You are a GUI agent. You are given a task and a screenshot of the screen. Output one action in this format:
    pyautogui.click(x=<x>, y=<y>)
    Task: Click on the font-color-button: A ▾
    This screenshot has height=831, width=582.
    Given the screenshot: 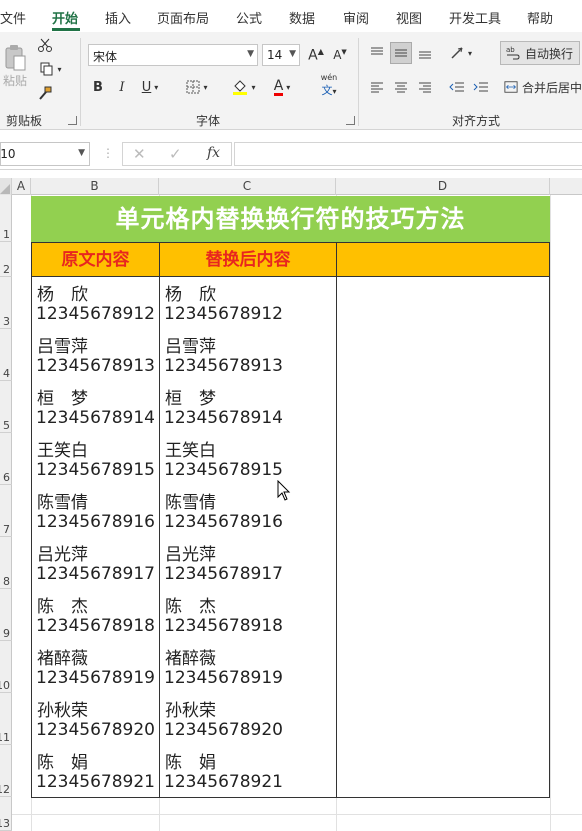 What is the action you would take?
    pyautogui.click(x=282, y=87)
    